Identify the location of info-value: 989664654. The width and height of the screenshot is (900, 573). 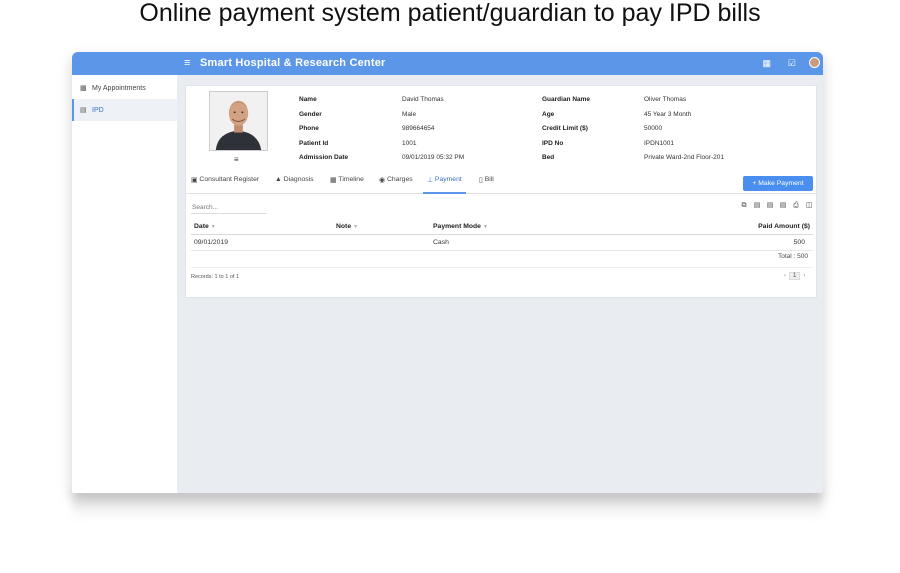
(418, 128).